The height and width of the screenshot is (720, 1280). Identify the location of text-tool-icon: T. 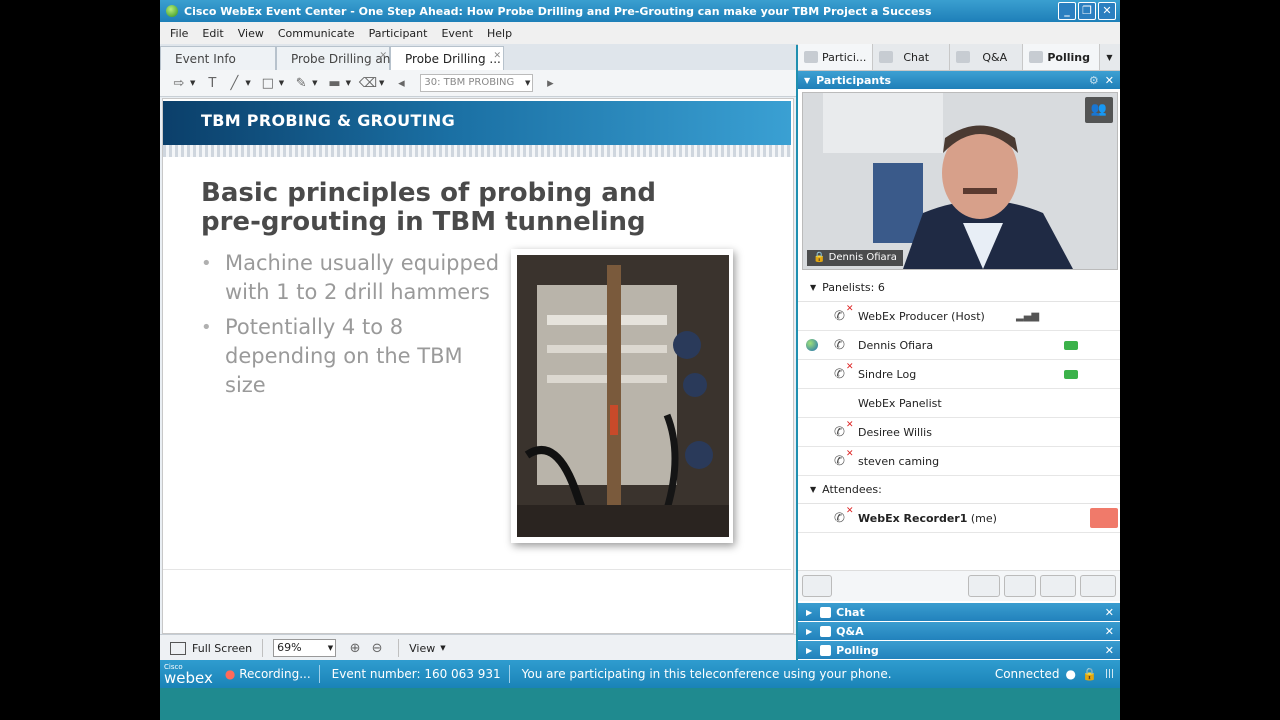
(212, 83).